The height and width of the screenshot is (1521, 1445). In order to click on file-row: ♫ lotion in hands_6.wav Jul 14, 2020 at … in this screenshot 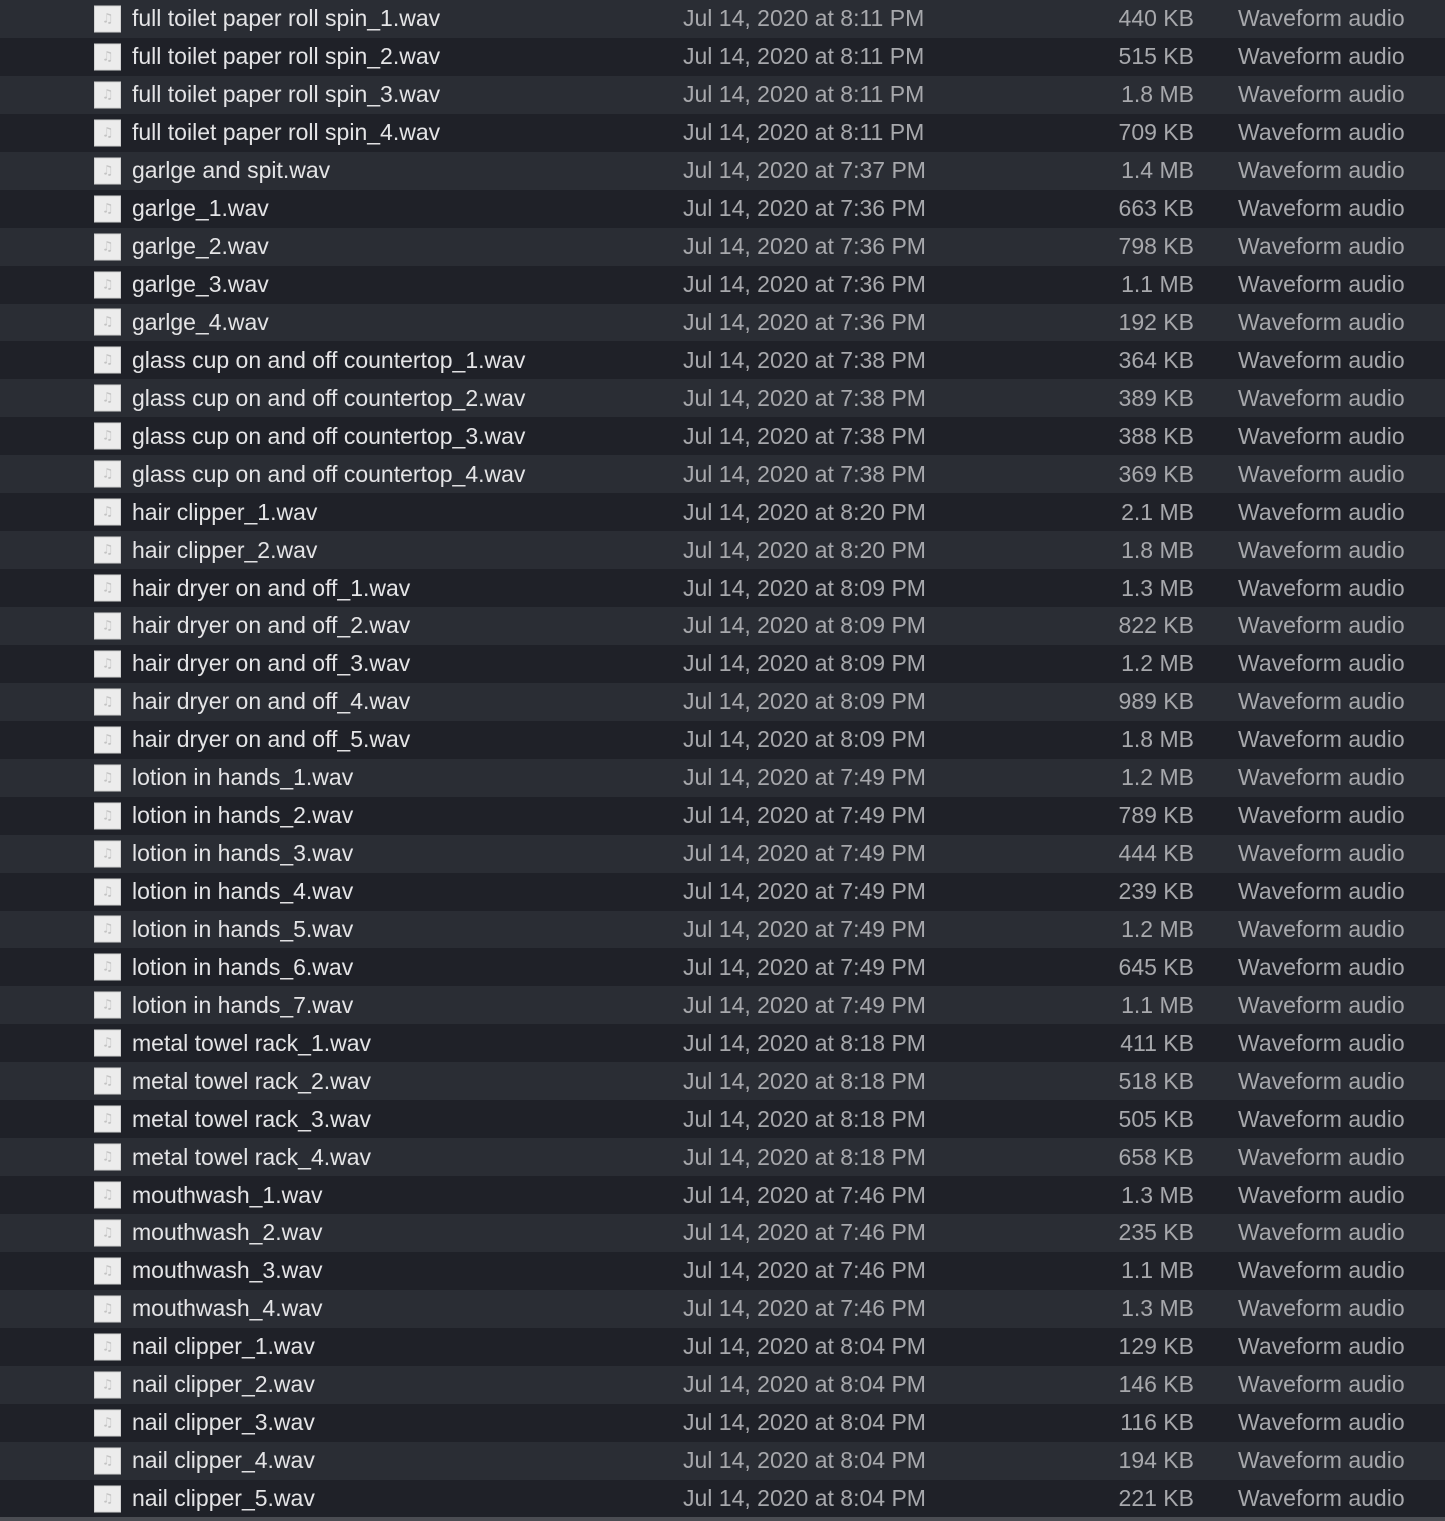, I will do `click(722, 967)`.